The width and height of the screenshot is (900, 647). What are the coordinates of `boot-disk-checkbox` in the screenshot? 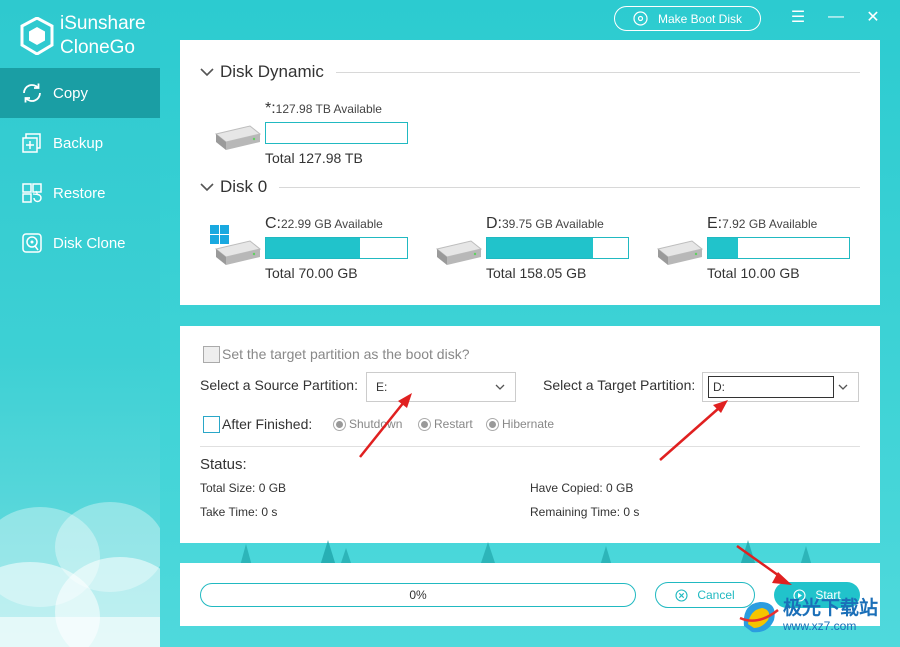 It's located at (211, 354).